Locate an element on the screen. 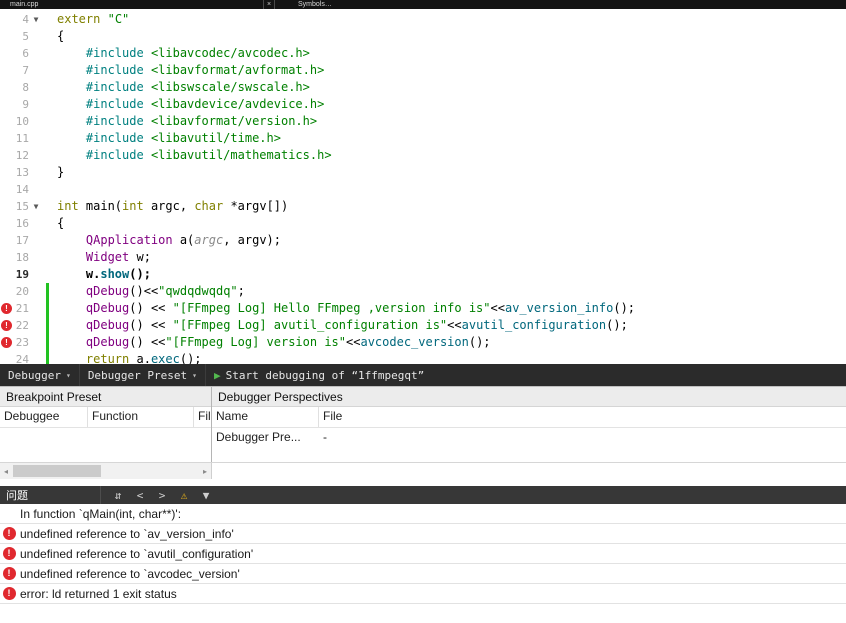 This screenshot has width=846, height=623. perspectives-panel-title: Debugger Perspectives is located at coordinates (529, 397).